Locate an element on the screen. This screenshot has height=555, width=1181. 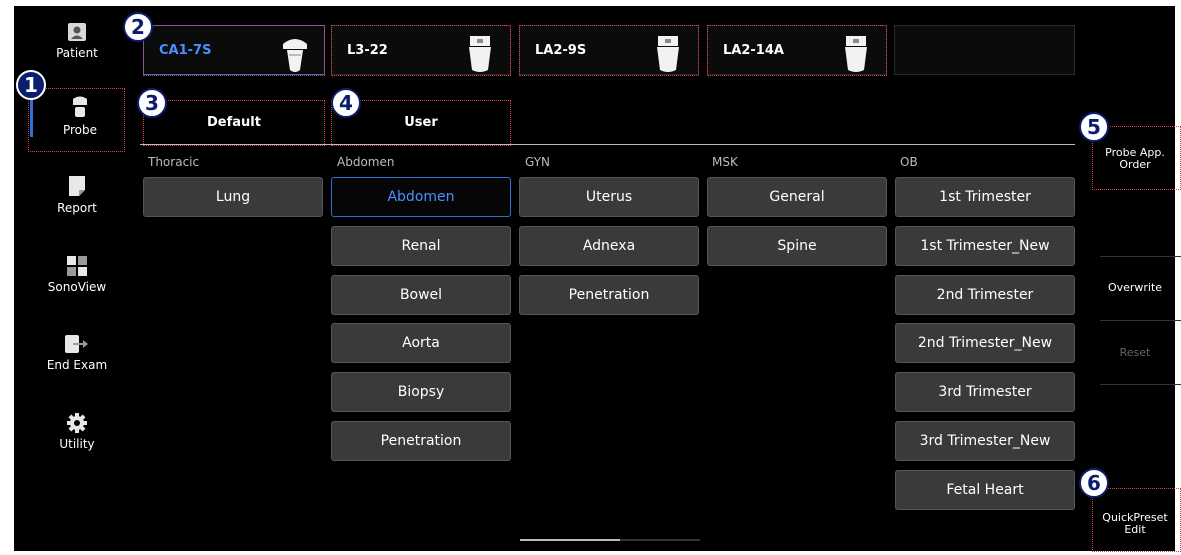
probe-slot-l3-22: L3-22 is located at coordinates (421, 50).